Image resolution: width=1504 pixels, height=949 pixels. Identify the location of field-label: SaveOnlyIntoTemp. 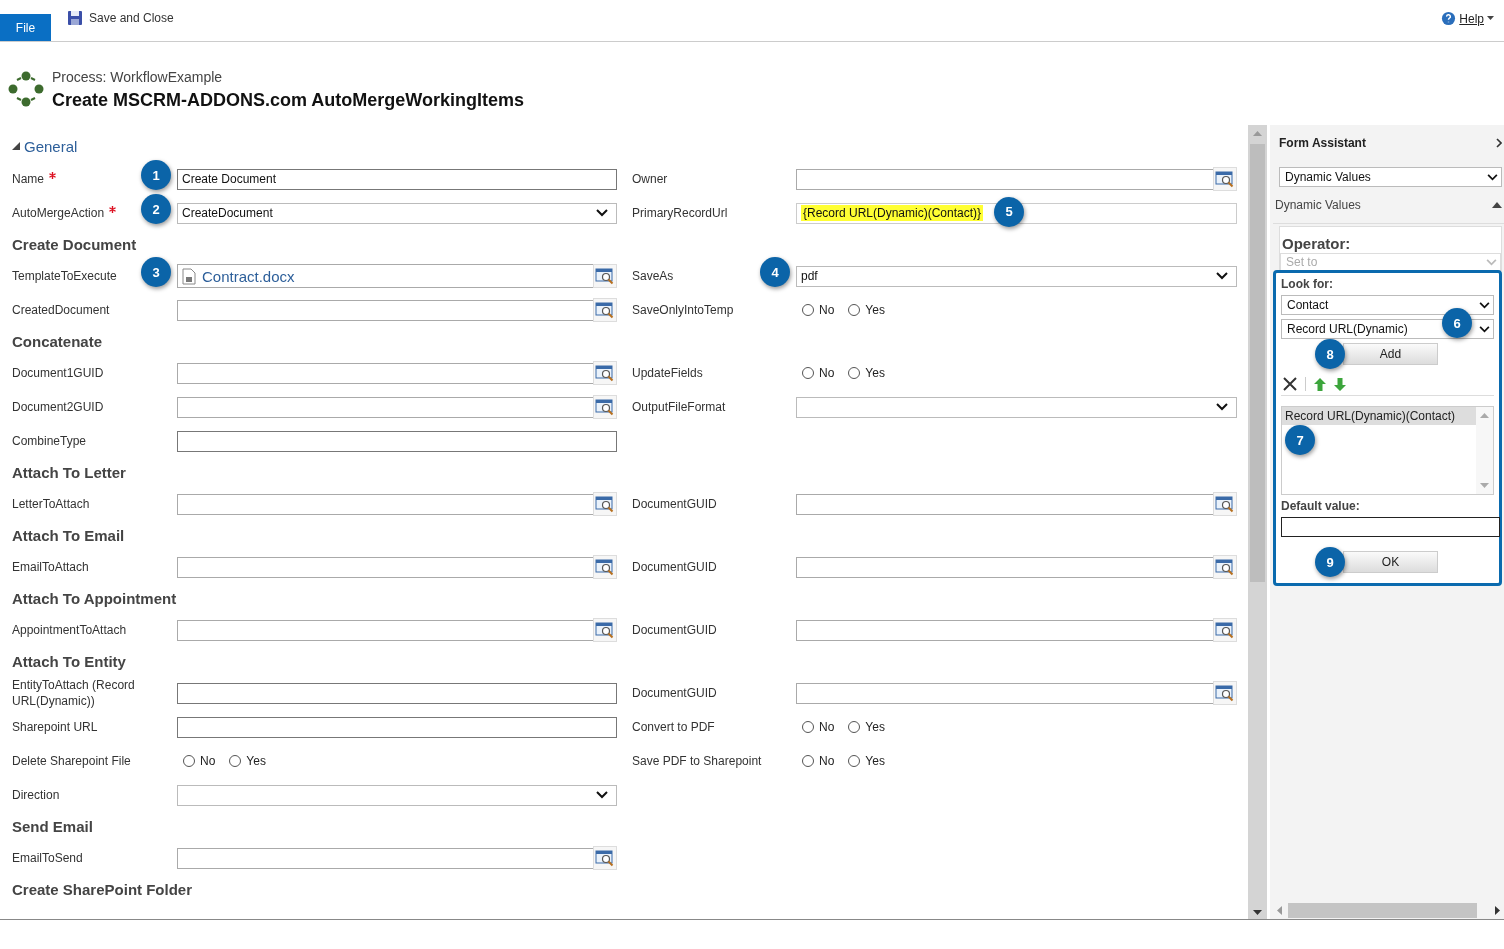
(683, 310).